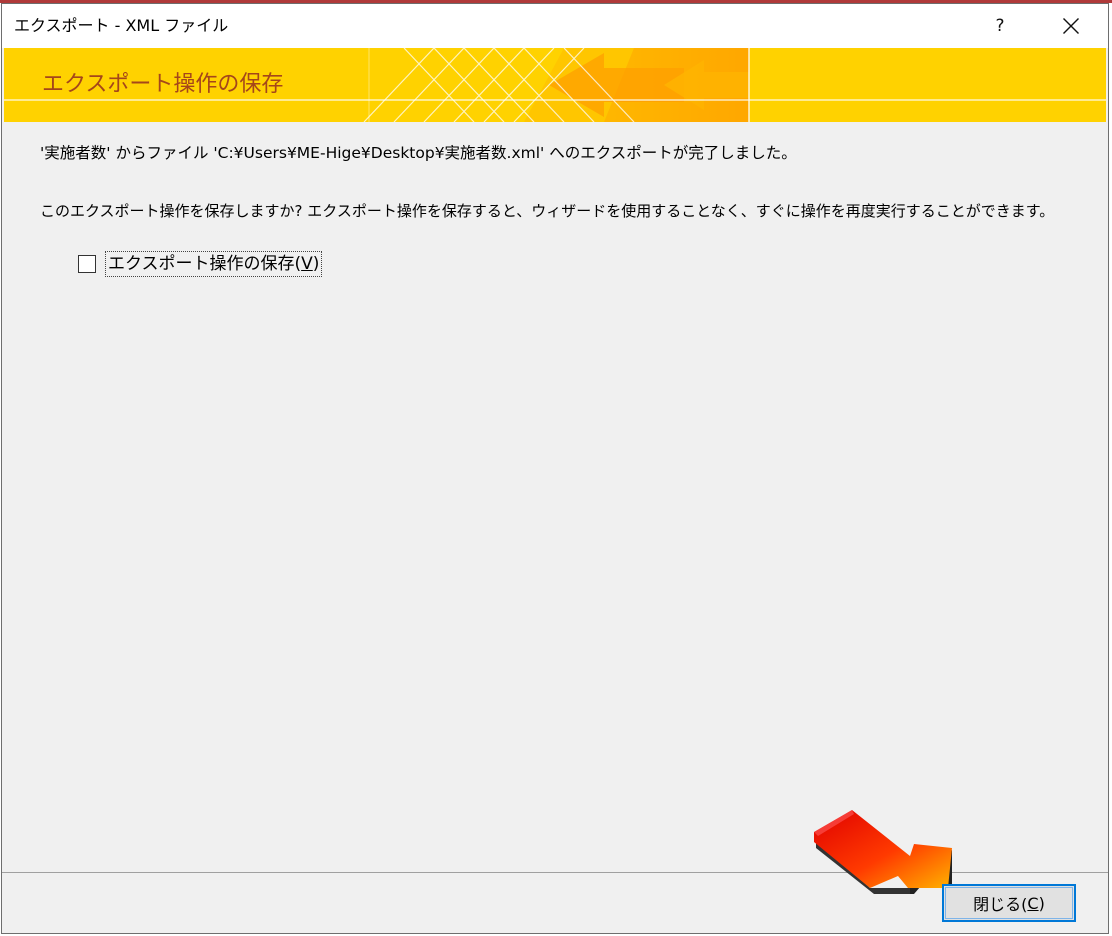 The height and width of the screenshot is (936, 1112). What do you see at coordinates (316, 264) in the screenshot?
I see `save-label-suffix: )` at bounding box center [316, 264].